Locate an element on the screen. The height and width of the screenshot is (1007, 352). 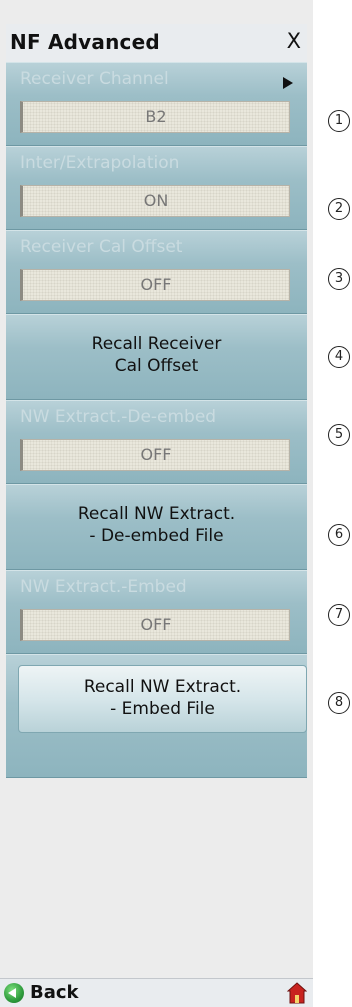
footer-bar: Back is located at coordinates (156, 992).